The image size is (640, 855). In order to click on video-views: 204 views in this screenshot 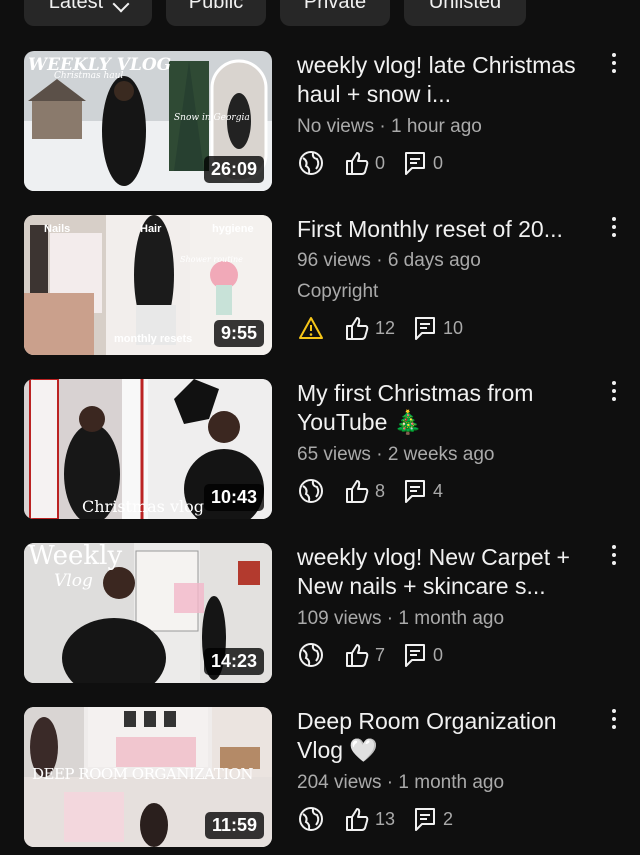, I will do `click(339, 782)`.